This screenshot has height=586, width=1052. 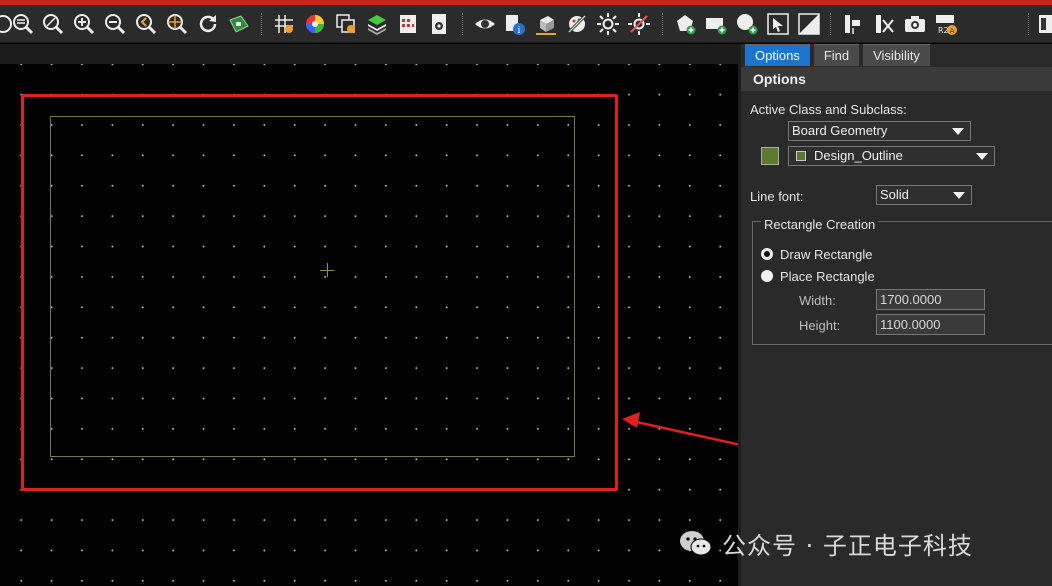 What do you see at coordinates (827, 276) in the screenshot?
I see `place-rectangle-label: Place Rectangle` at bounding box center [827, 276].